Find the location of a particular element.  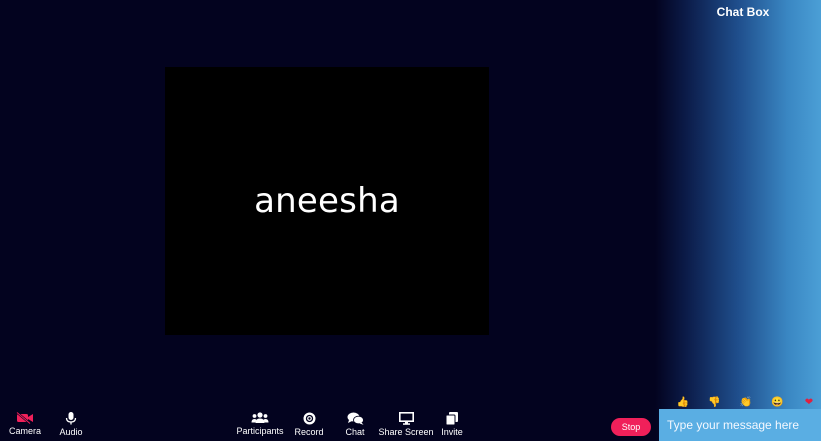

invite-icon is located at coordinates (451, 418).